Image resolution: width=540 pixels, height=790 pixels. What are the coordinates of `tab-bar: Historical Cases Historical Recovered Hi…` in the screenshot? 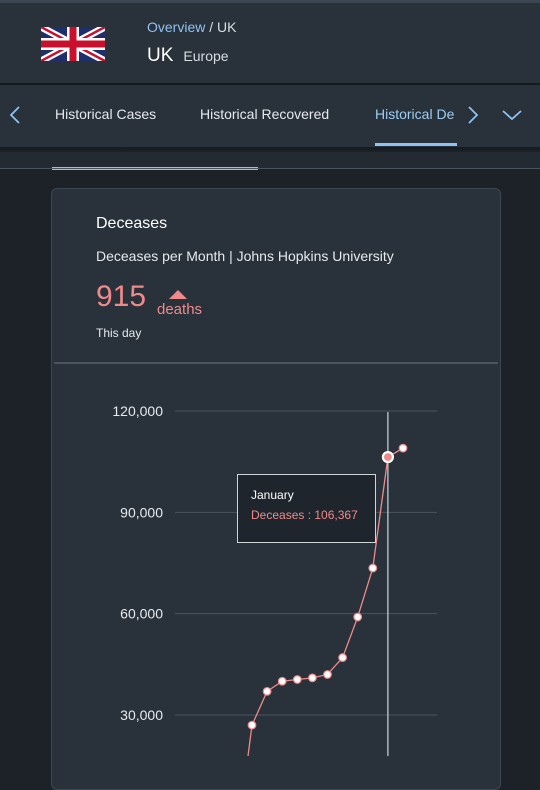 It's located at (270, 116).